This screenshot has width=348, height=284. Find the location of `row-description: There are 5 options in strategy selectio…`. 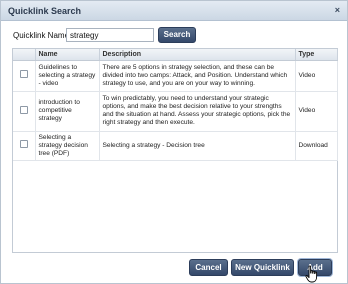

row-description: There are 5 options in strategy selectio… is located at coordinates (197, 76).